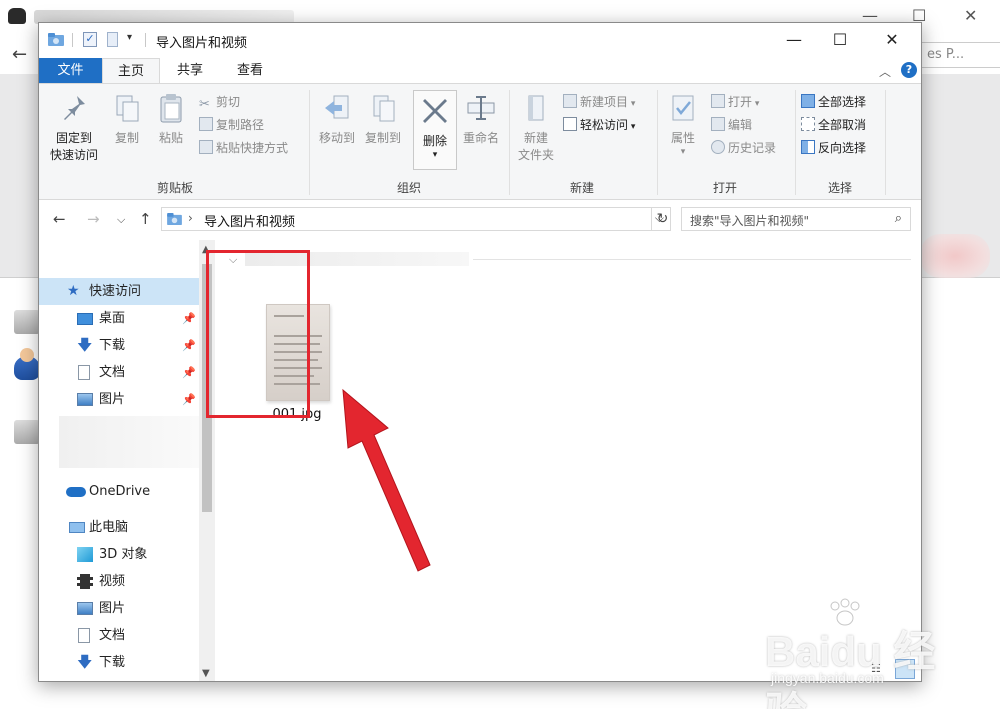 This screenshot has height=709, width=1000. Describe the element at coordinates (599, 125) in the screenshot. I see `easy-access-button: 轻松访问 ▾` at that location.